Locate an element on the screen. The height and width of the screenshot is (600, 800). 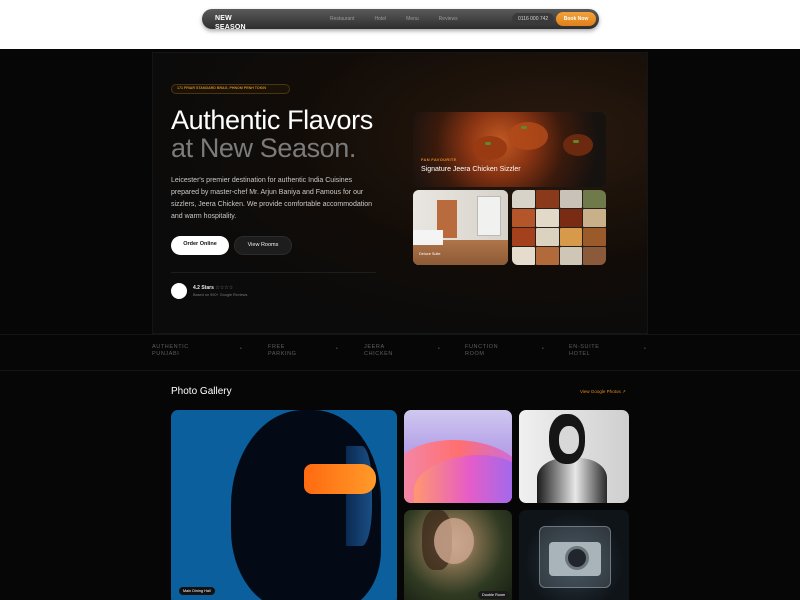
gallery-photo-portrait is located at coordinates (574, 456).